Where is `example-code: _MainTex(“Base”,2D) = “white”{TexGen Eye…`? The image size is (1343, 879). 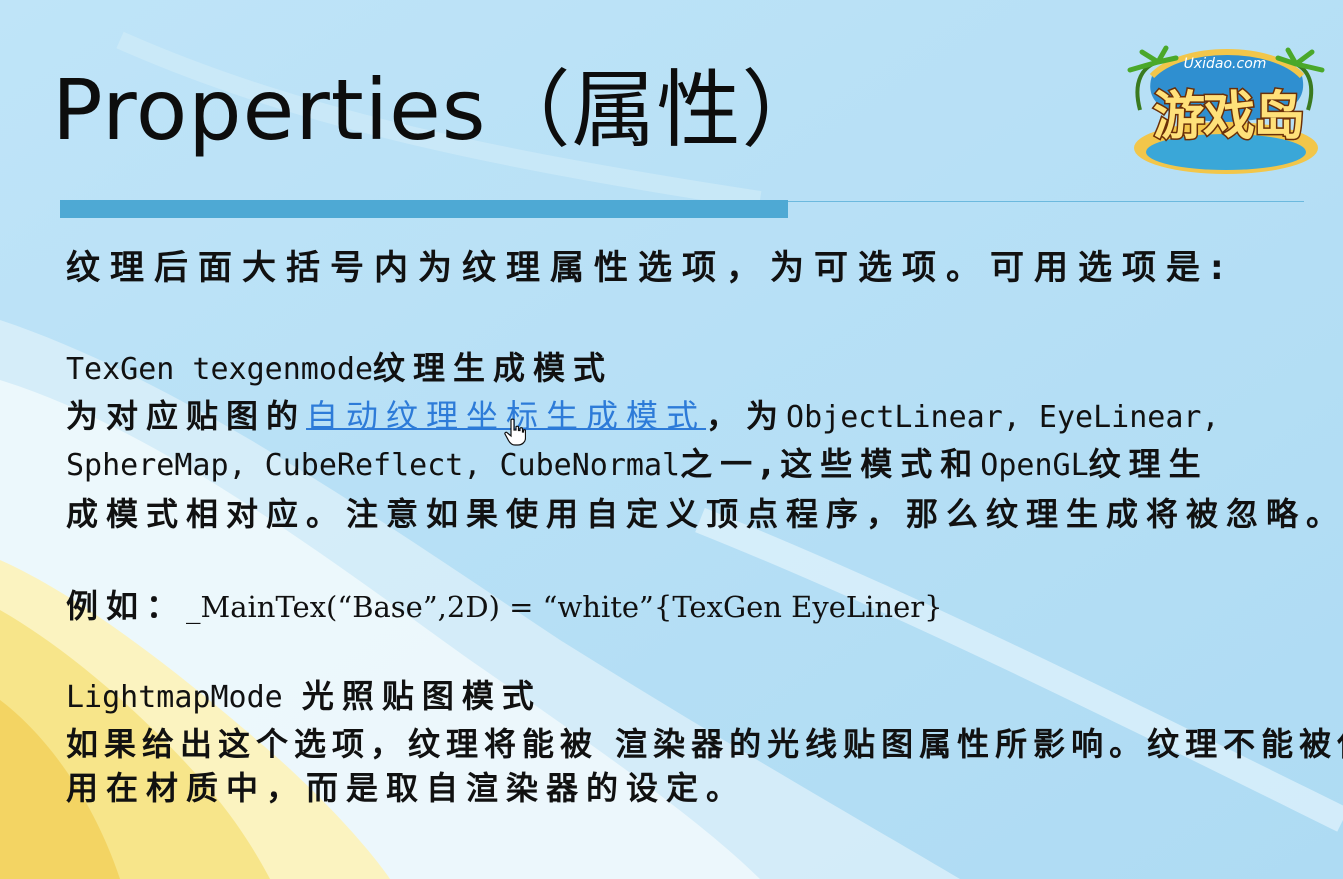 example-code: _MainTex(“Base”,2D) = “white”{TexGen Eye… is located at coordinates (564, 607).